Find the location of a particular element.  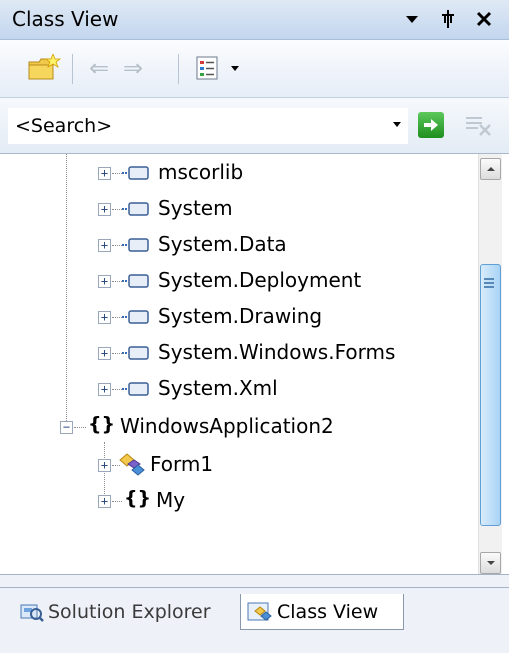

go-arrow-icon is located at coordinates (431, 125).